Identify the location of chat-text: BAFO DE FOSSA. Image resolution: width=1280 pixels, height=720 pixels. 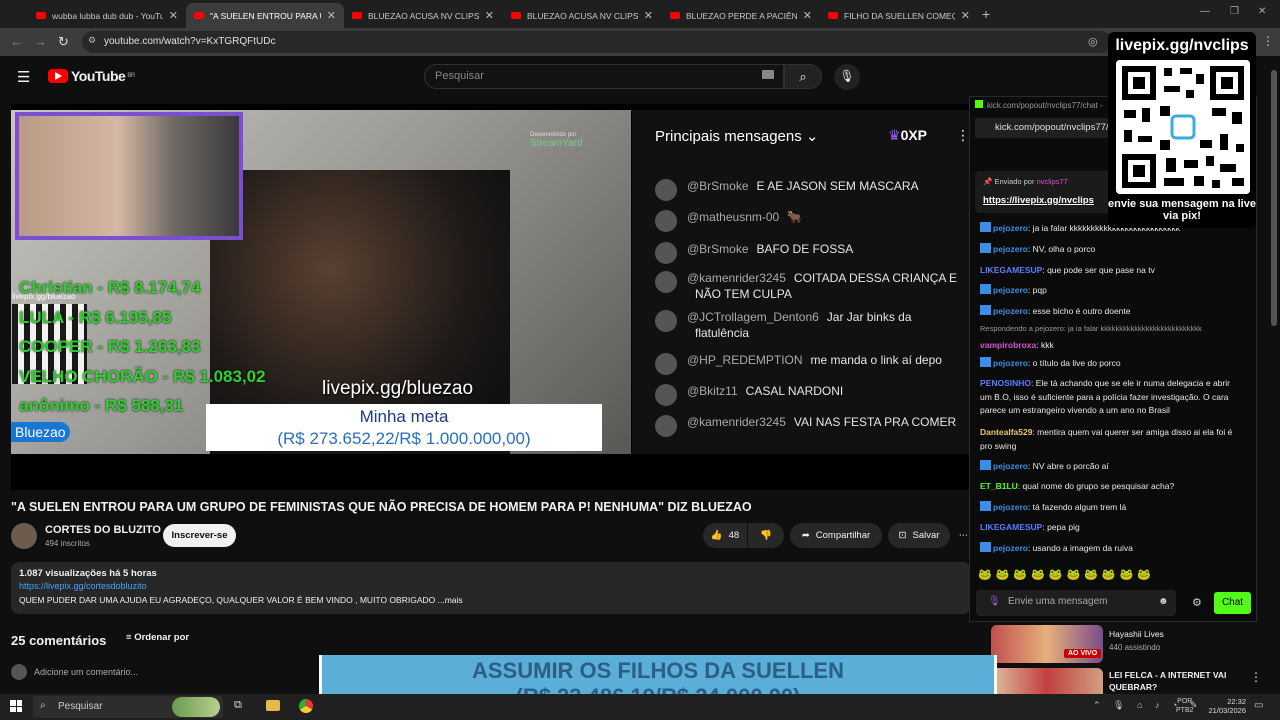
(805, 249).